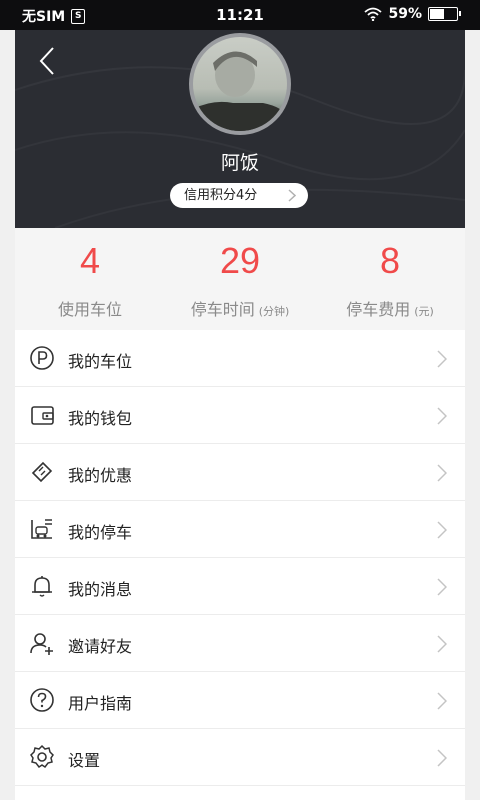  I want to click on status-right: 59%, so click(412, 14).